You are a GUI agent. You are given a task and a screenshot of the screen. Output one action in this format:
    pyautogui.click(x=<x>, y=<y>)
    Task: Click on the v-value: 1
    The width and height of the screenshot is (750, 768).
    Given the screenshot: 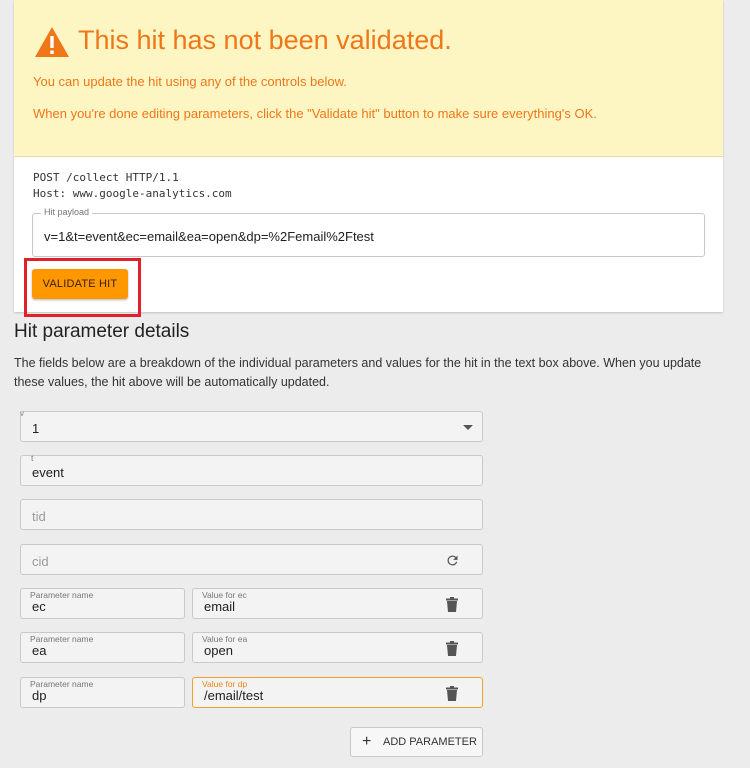 What is the action you would take?
    pyautogui.click(x=36, y=428)
    